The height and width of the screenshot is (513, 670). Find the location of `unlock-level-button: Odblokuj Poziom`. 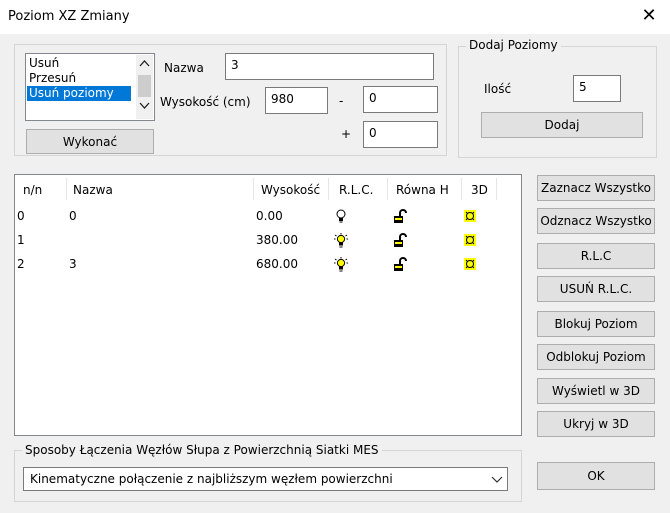

unlock-level-button: Odblokuj Poziom is located at coordinates (596, 357).